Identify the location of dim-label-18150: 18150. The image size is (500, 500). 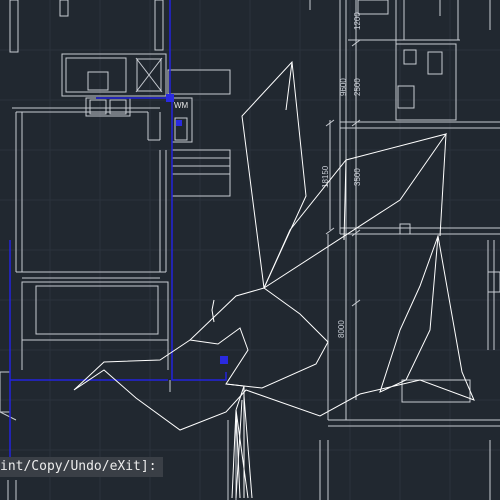
(325, 176).